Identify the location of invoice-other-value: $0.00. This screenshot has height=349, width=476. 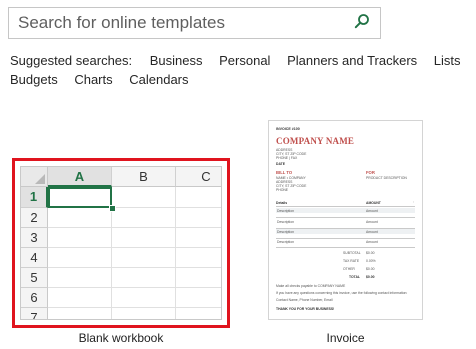
(370, 269).